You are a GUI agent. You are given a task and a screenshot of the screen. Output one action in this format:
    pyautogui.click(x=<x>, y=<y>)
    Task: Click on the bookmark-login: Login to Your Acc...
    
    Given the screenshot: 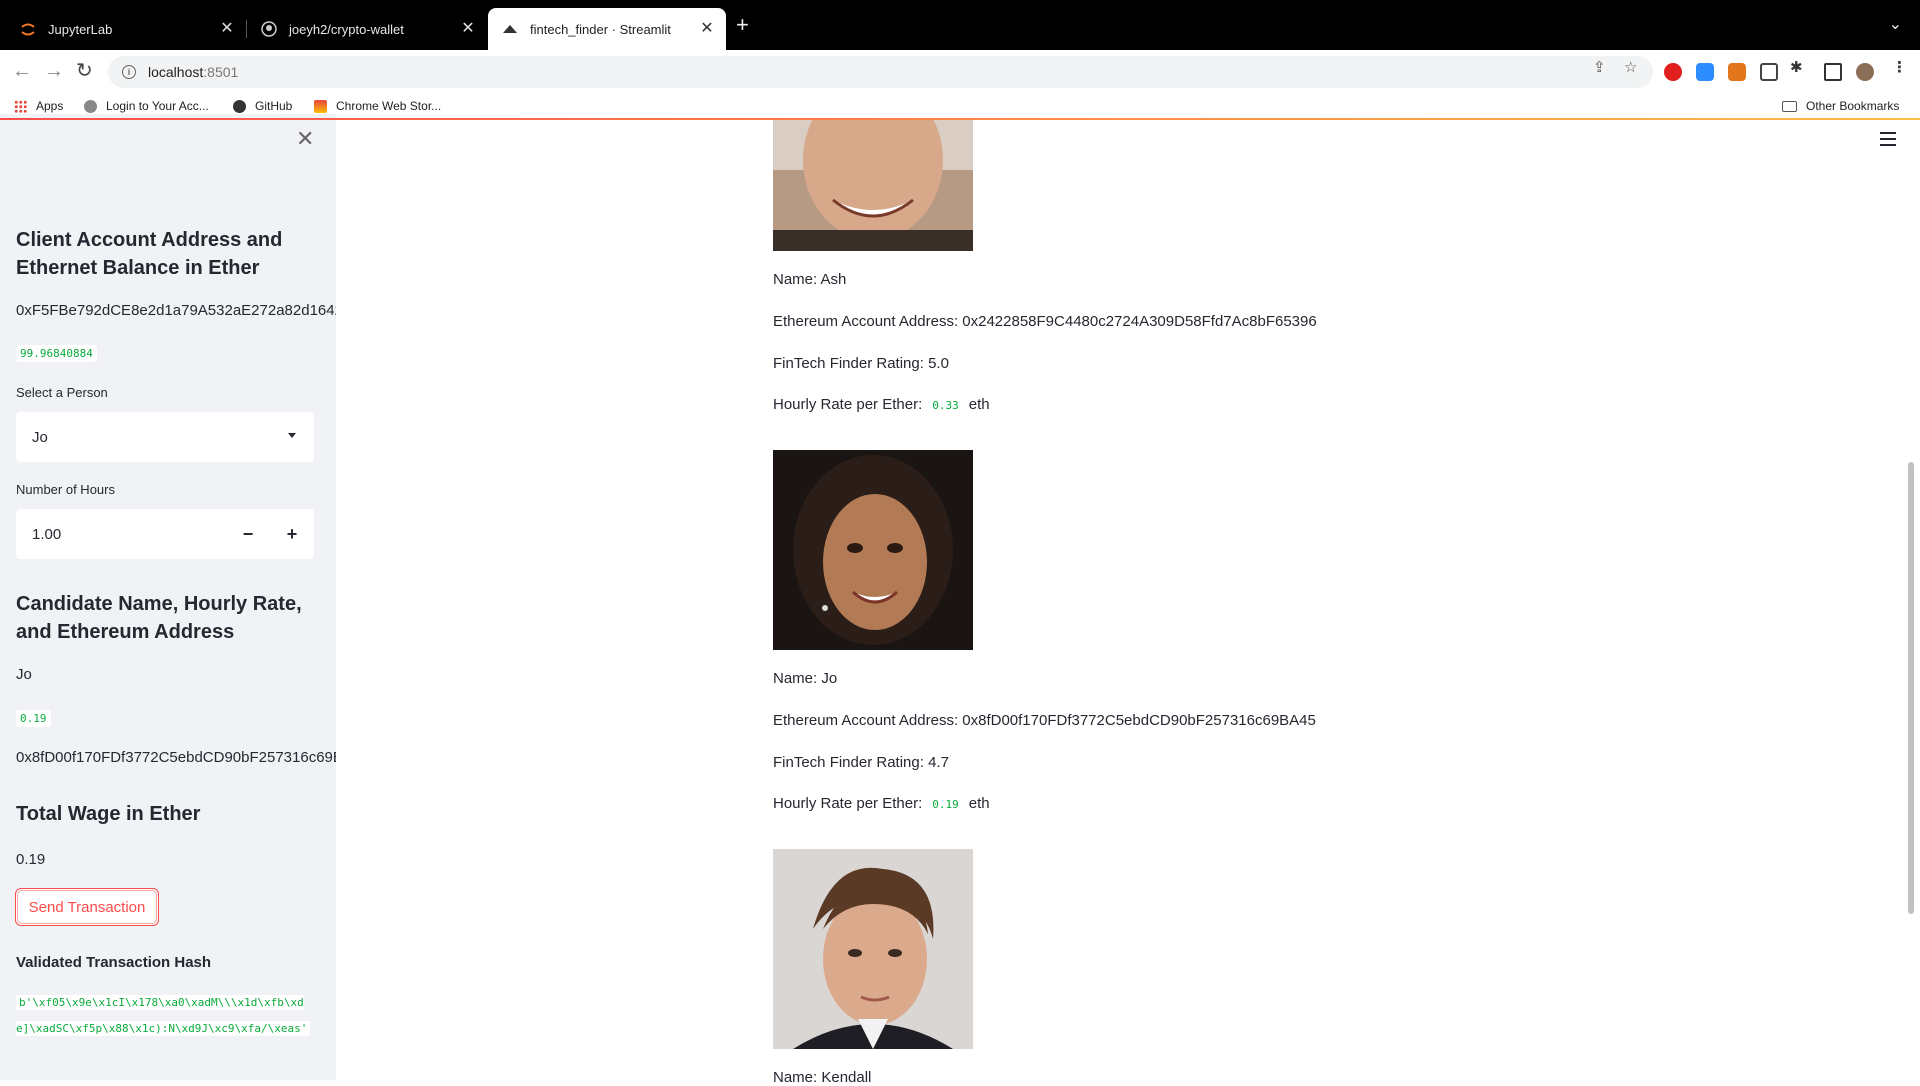 What is the action you would take?
    pyautogui.click(x=146, y=106)
    